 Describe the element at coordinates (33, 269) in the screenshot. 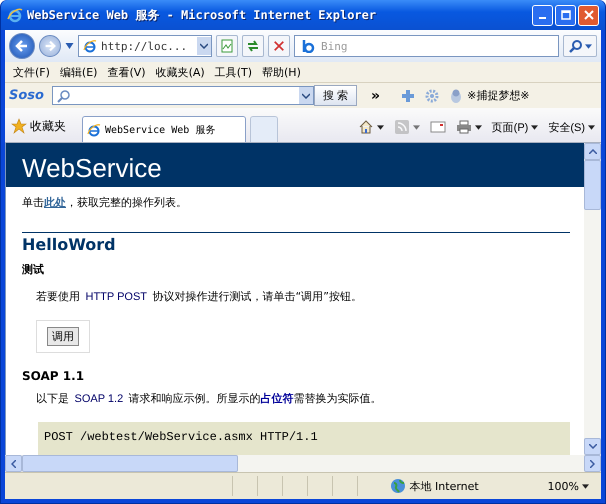

I see `section-heading: 测试` at that location.